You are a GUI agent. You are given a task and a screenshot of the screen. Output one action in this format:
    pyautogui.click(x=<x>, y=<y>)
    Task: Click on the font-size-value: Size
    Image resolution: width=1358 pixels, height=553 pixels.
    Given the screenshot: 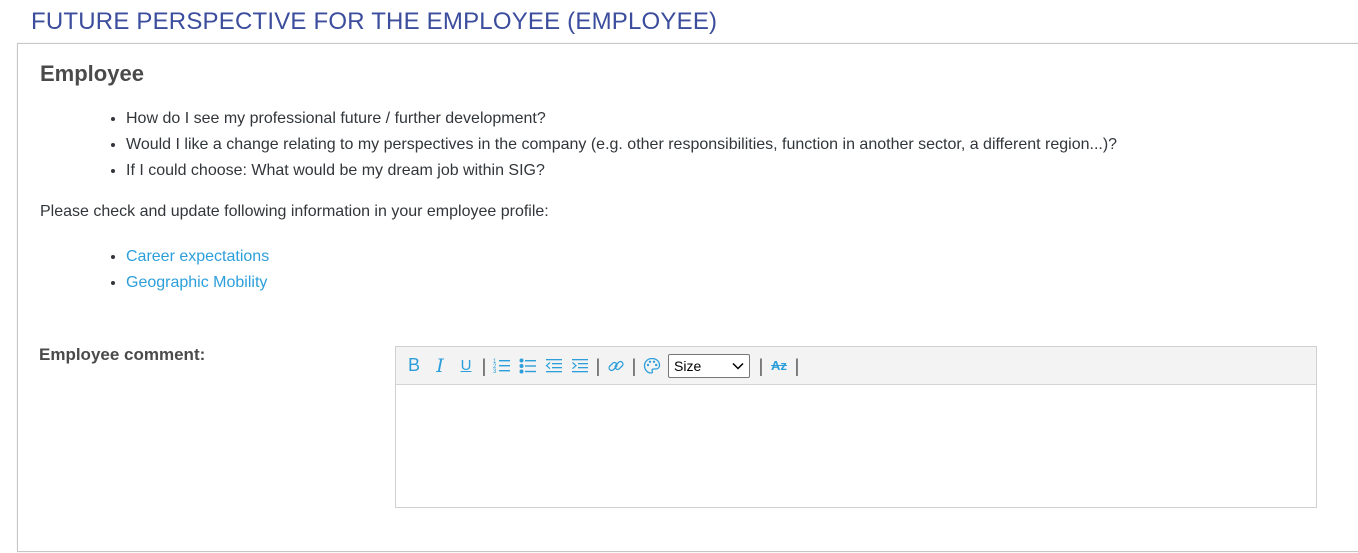 What is the action you would take?
    pyautogui.click(x=688, y=365)
    